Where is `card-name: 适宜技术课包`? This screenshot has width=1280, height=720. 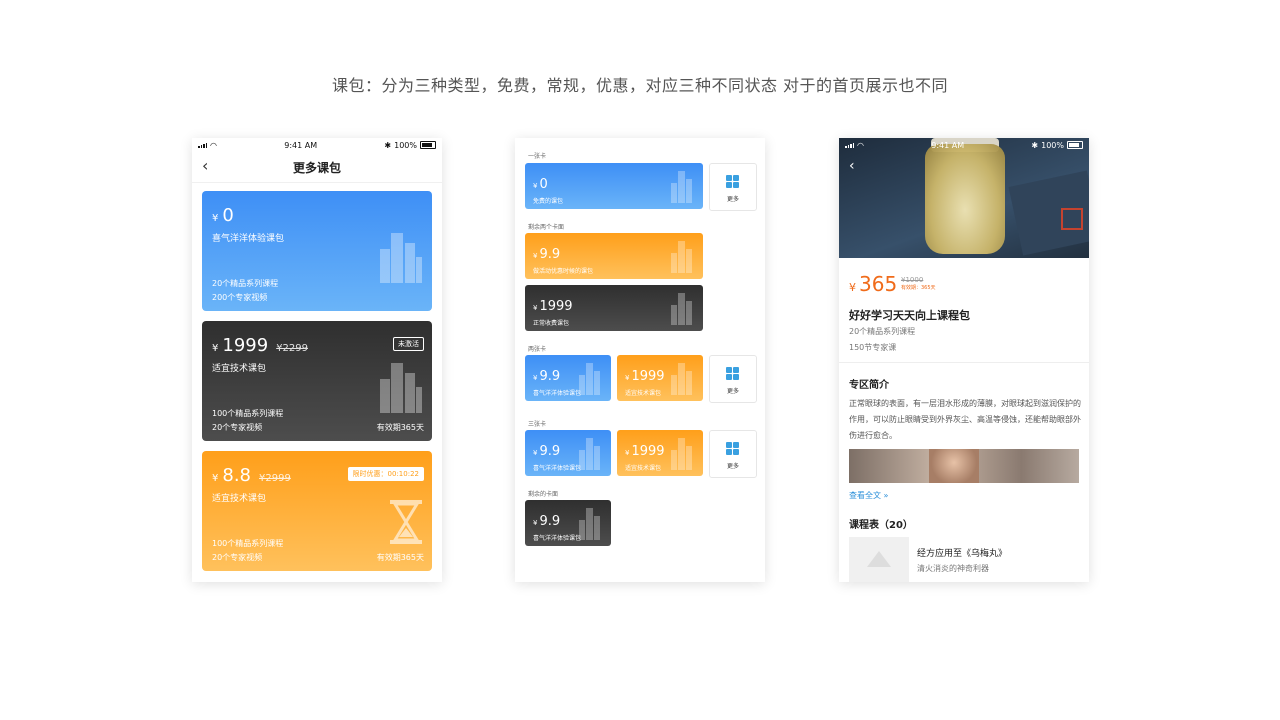
card-name: 适宜技术课包 is located at coordinates (239, 499).